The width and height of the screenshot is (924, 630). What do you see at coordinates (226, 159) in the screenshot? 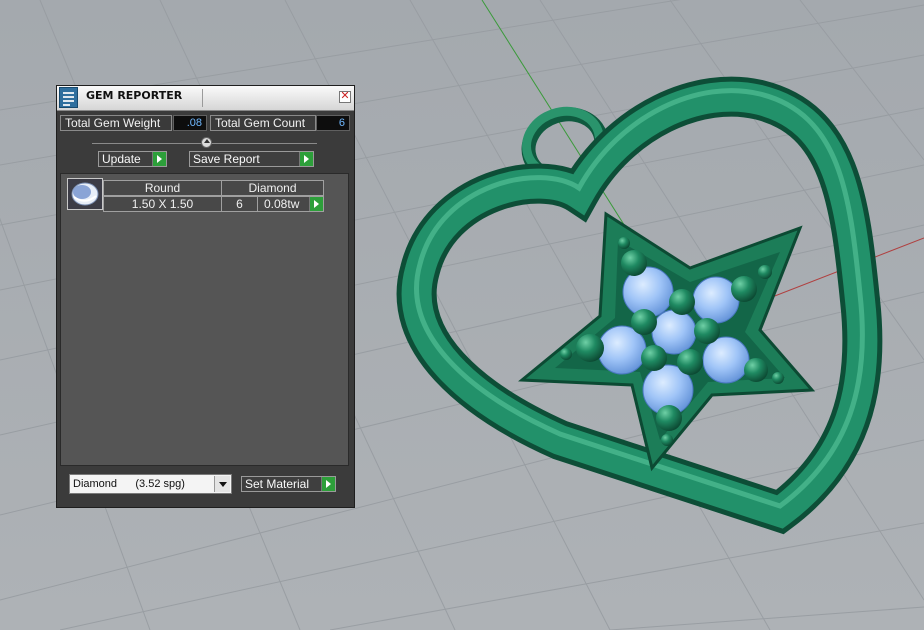
I see `save-report-button-label: Save Report` at bounding box center [226, 159].